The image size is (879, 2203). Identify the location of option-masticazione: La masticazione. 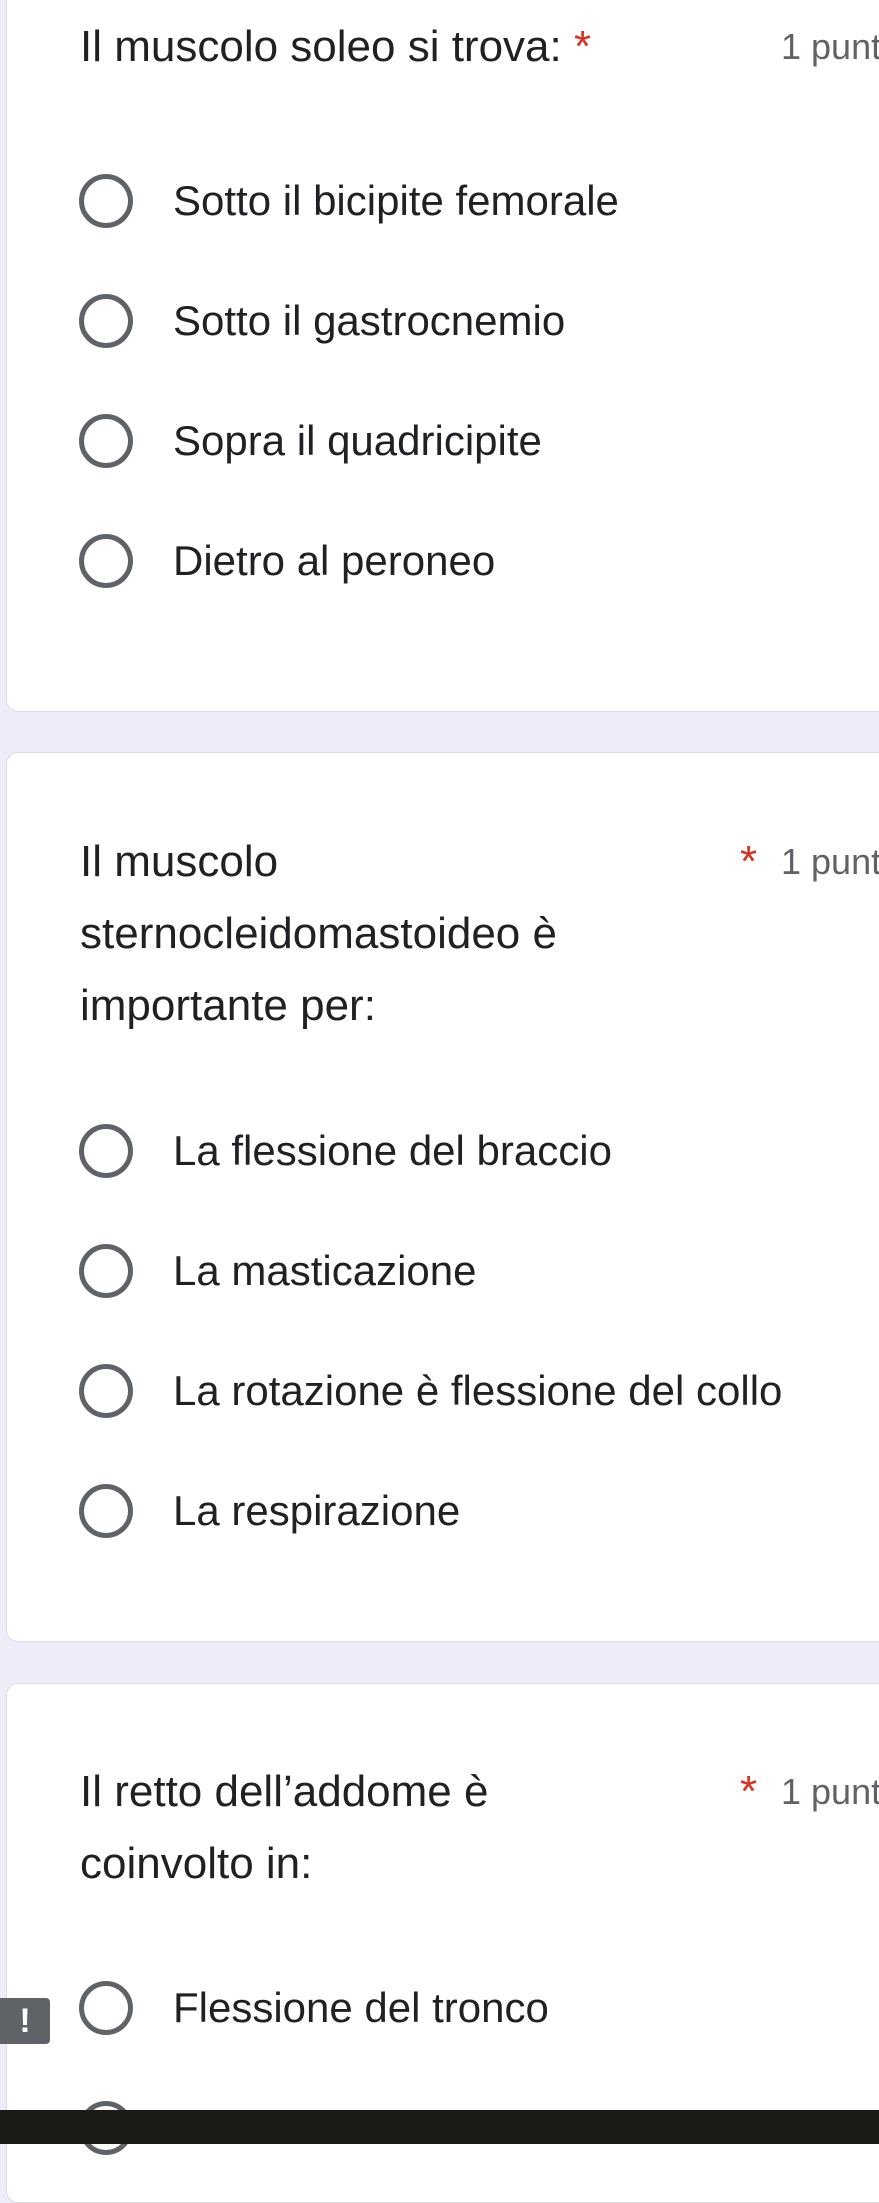
(278, 1271).